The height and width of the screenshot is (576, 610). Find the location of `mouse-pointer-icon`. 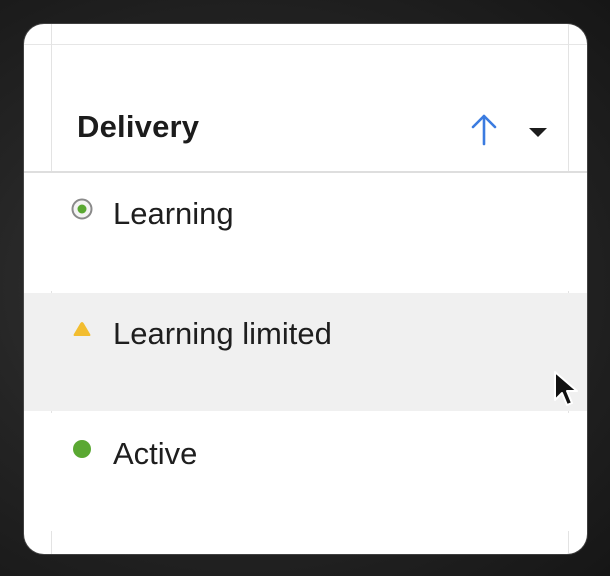

mouse-pointer-icon is located at coordinates (566, 388).